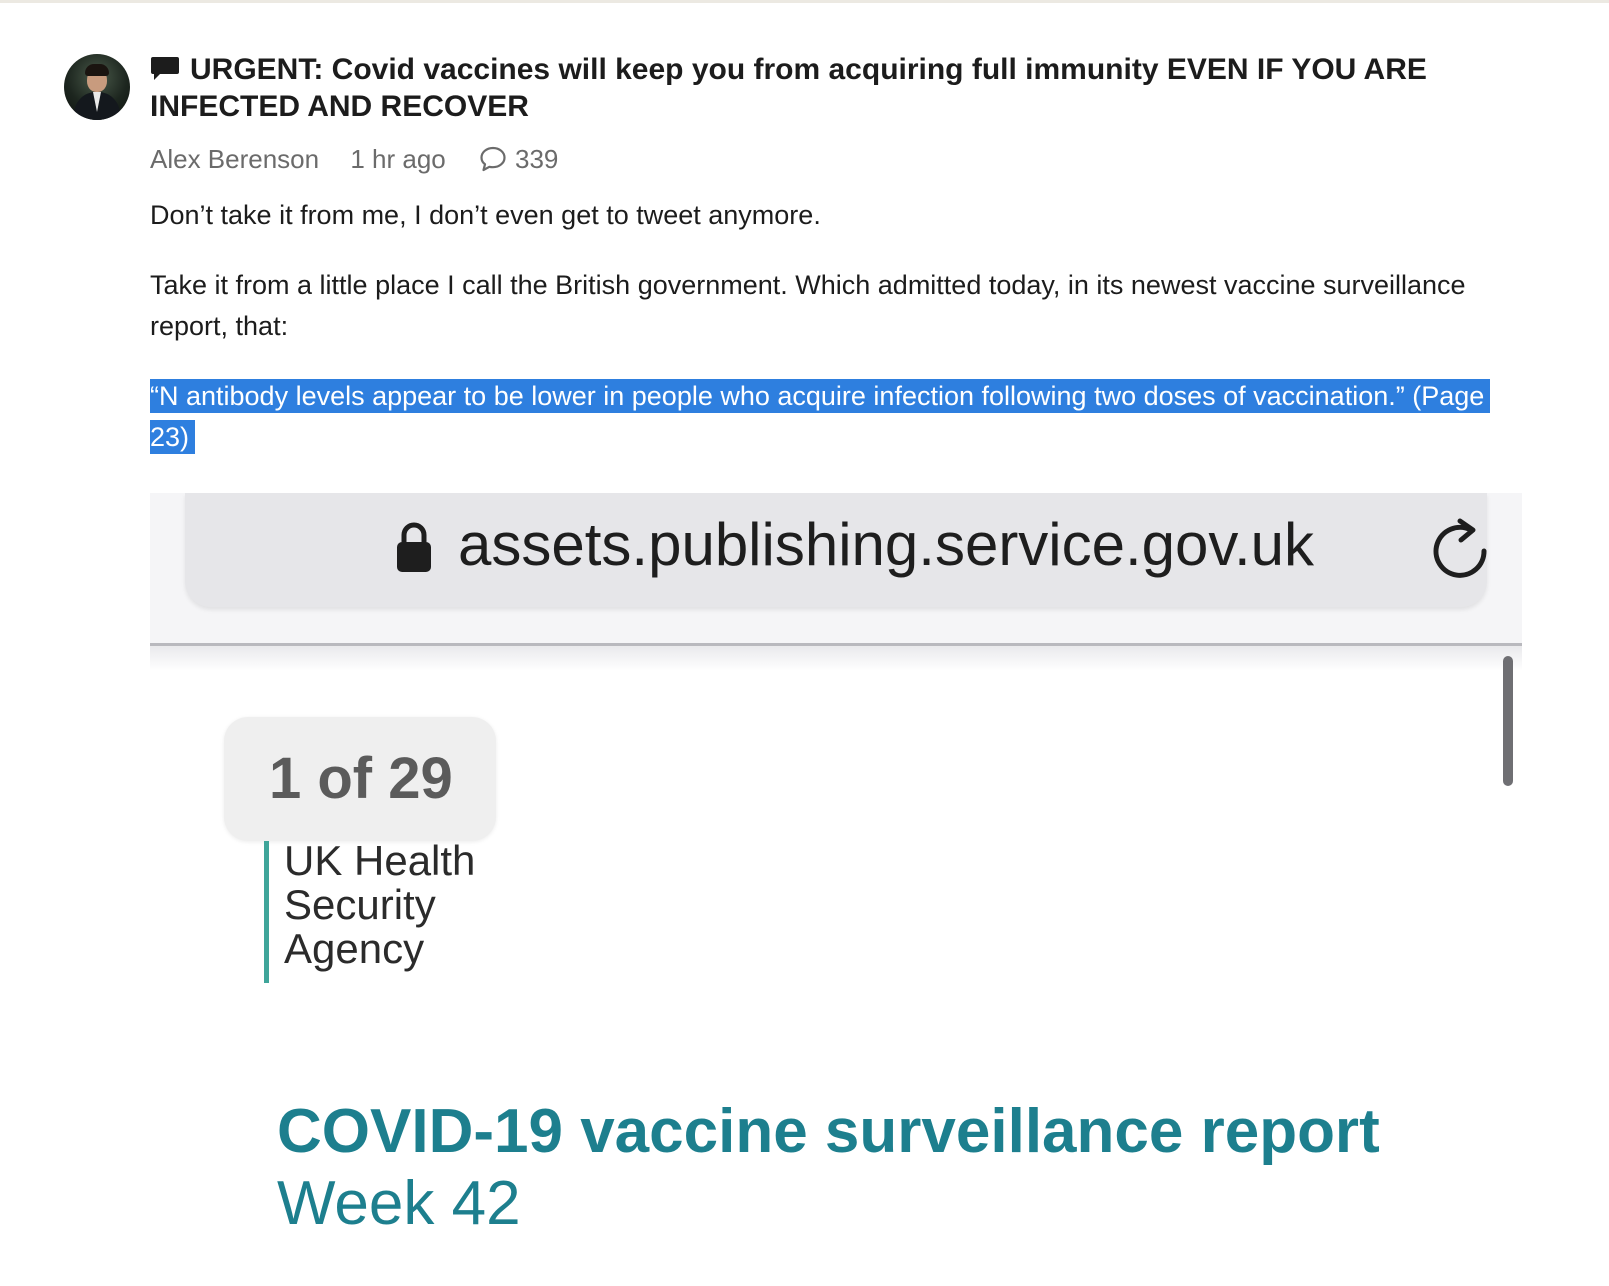 This screenshot has height=1286, width=1609. I want to click on page-counter-text: 1 of 29, so click(361, 778).